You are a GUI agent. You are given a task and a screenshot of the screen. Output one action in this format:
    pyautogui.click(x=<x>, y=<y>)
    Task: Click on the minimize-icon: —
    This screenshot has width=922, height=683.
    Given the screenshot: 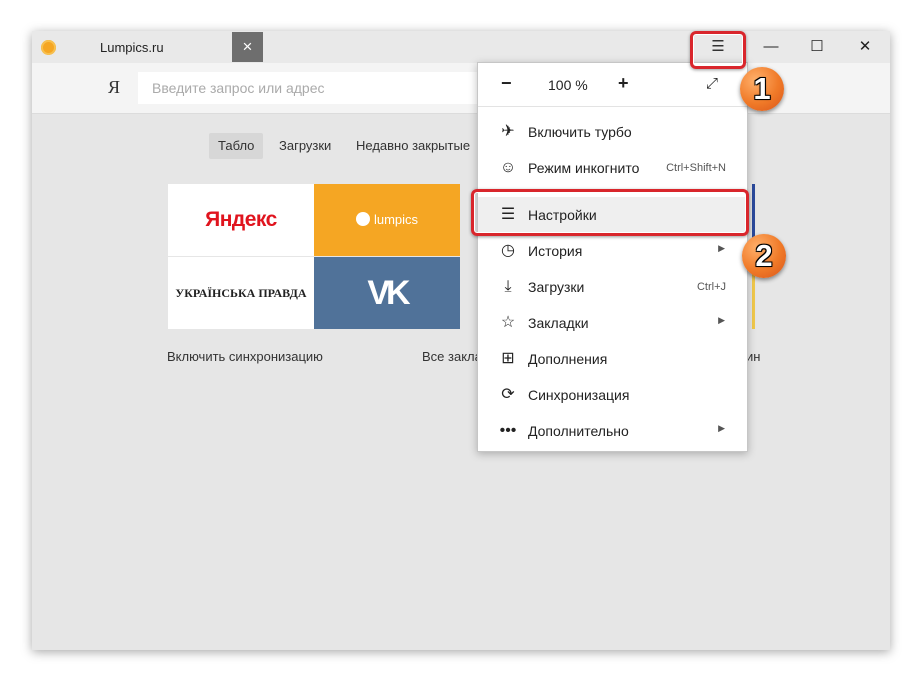 What is the action you would take?
    pyautogui.click(x=771, y=47)
    